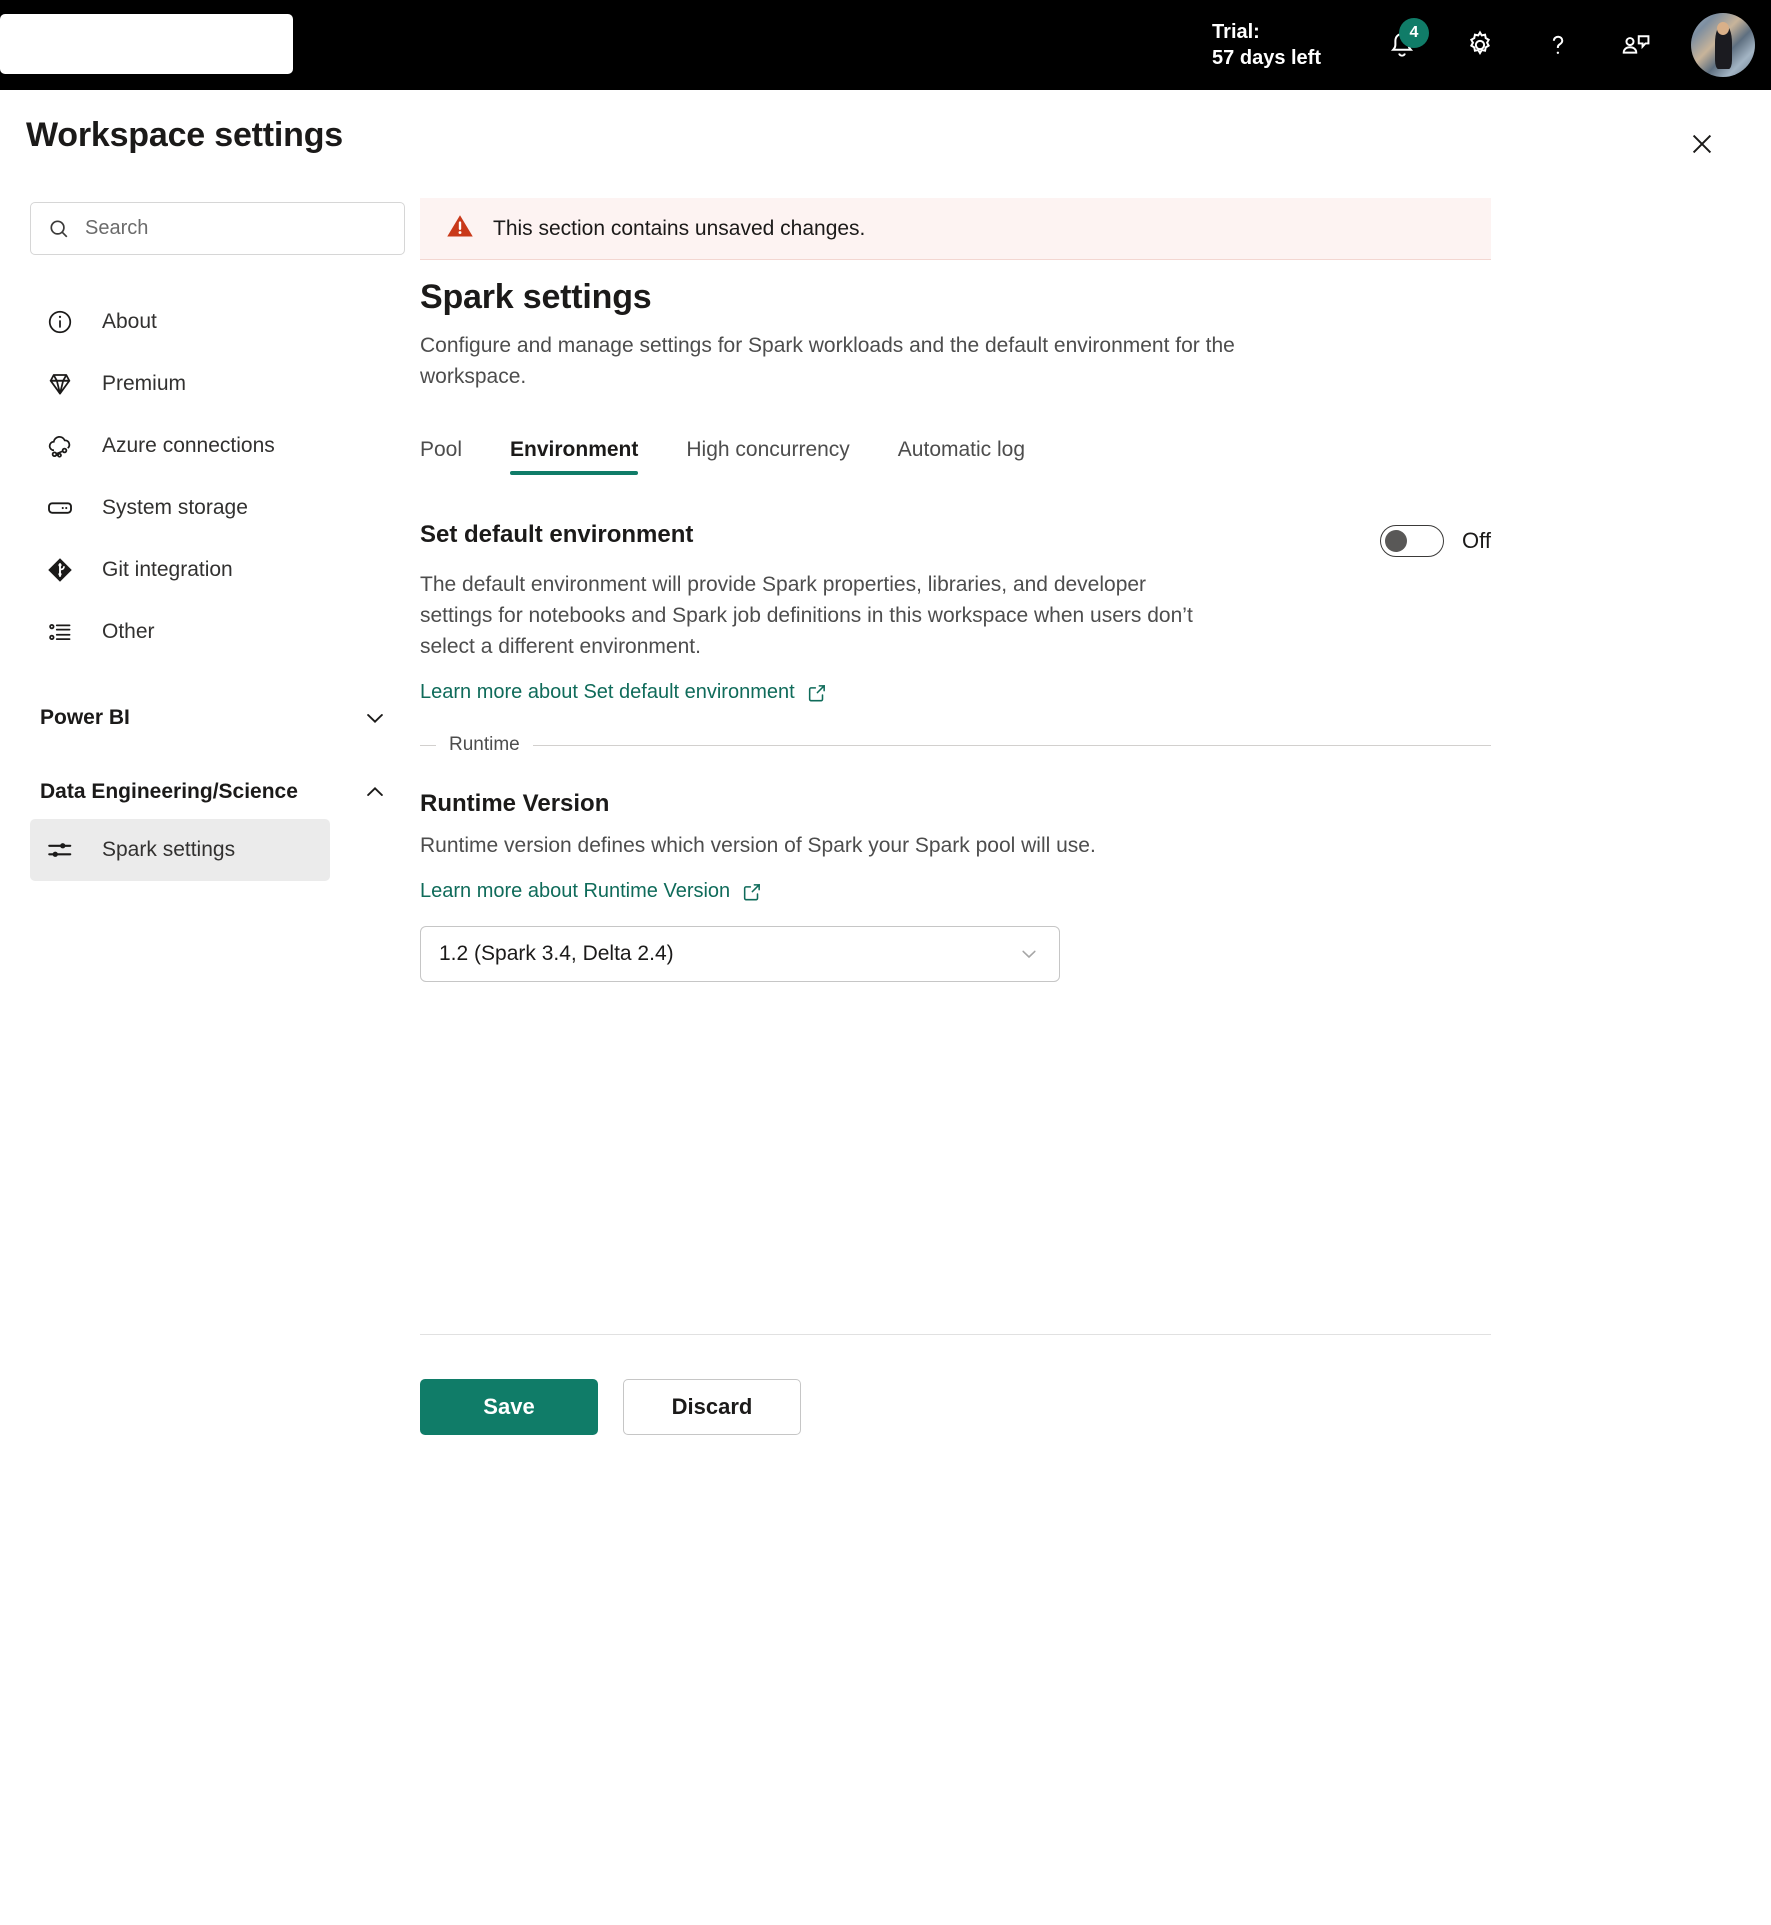 The width and height of the screenshot is (1771, 1925). What do you see at coordinates (556, 953) in the screenshot?
I see `runtime-version-selected-value: 1.2 (Spark 3.4, Delta 2.4)` at bounding box center [556, 953].